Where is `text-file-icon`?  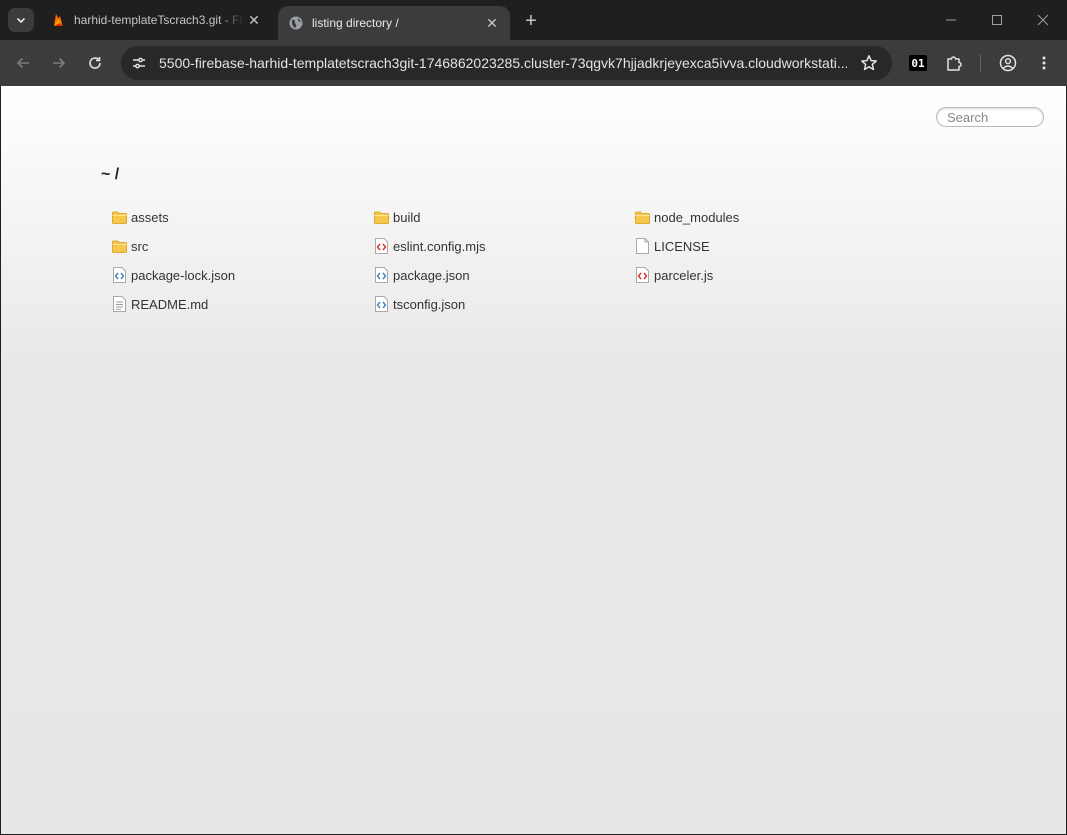
text-file-icon is located at coordinates (119, 304).